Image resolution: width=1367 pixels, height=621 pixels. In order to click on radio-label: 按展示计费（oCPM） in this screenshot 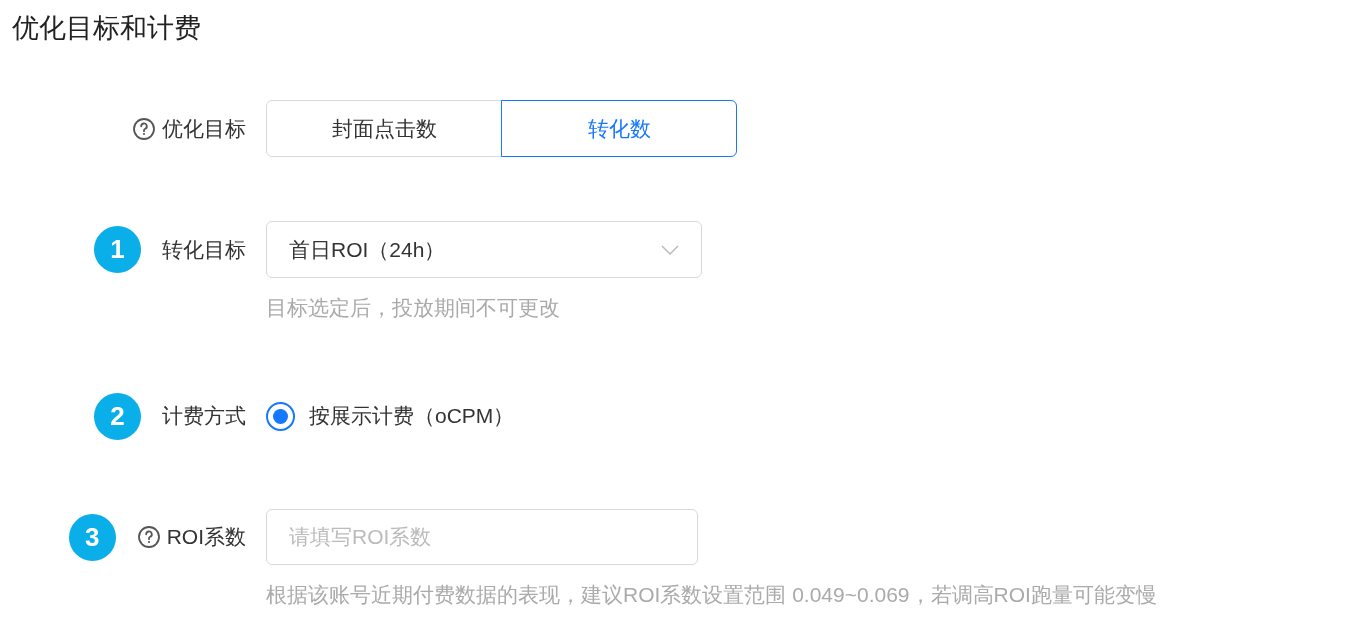, I will do `click(412, 416)`.